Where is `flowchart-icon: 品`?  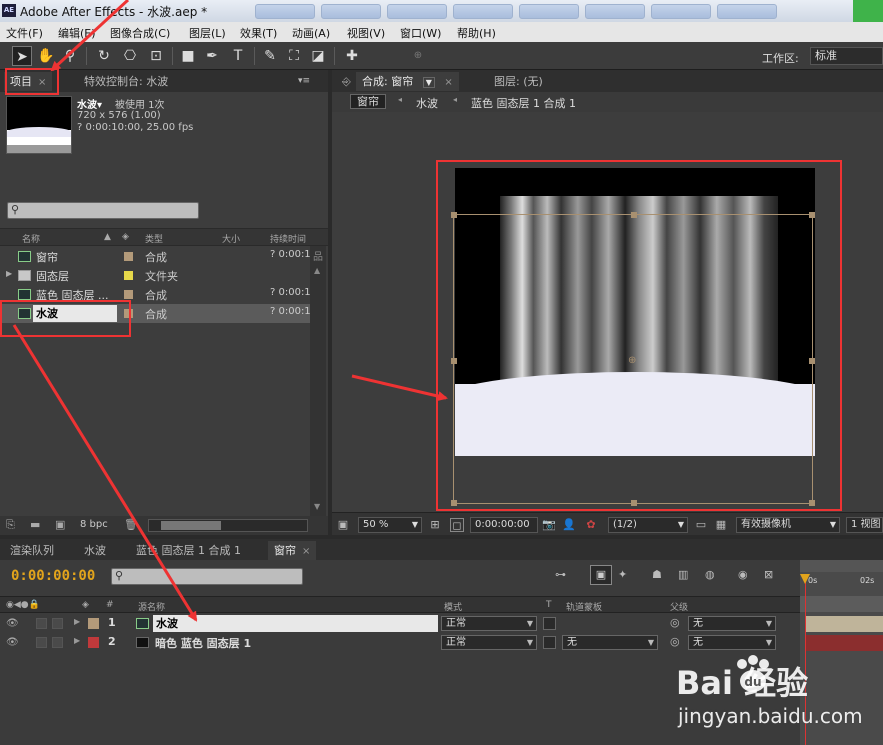 flowchart-icon: 品 is located at coordinates (318, 255).